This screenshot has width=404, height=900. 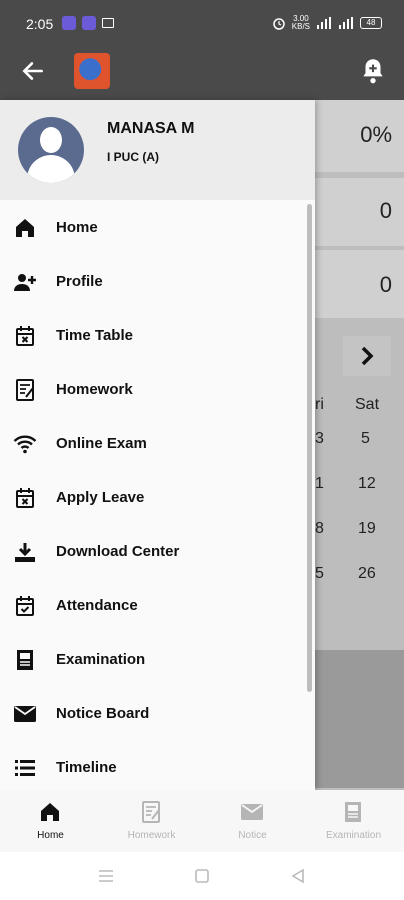 I want to click on bottom-nav-home: Home, so click(x=50, y=821).